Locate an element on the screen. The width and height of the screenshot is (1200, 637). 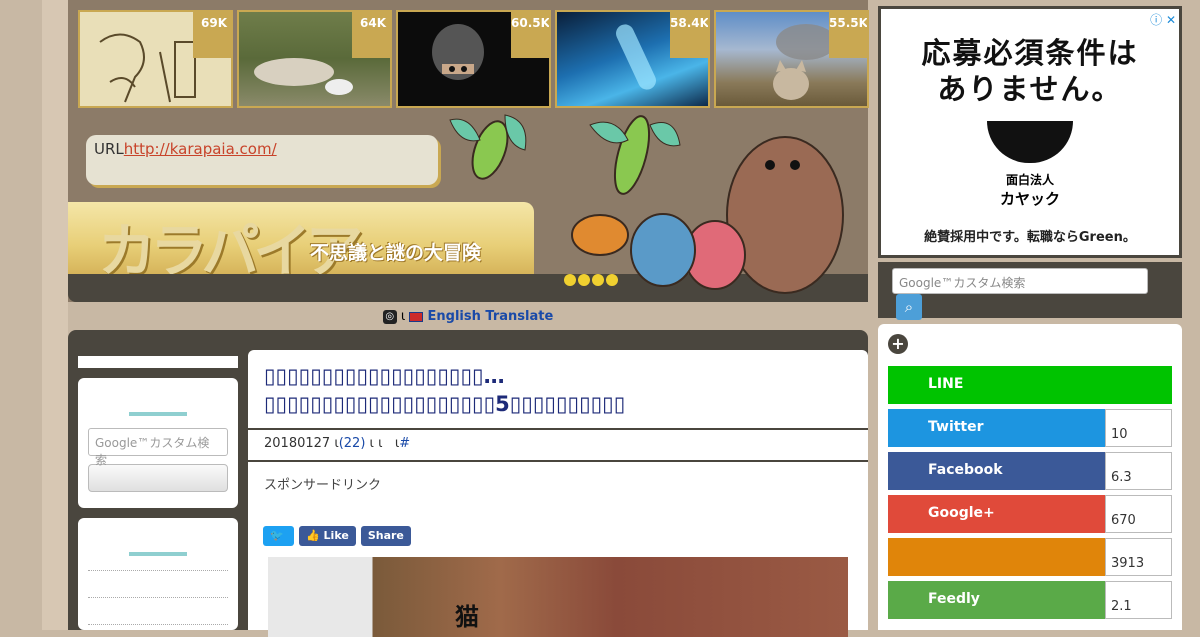
permalink-hash: # is located at coordinates (404, 443).